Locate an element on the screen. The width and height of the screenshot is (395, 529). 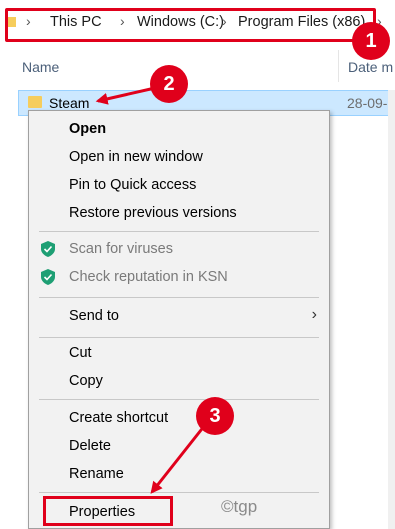
menu-item-label: Send to is located at coordinates (94, 316).